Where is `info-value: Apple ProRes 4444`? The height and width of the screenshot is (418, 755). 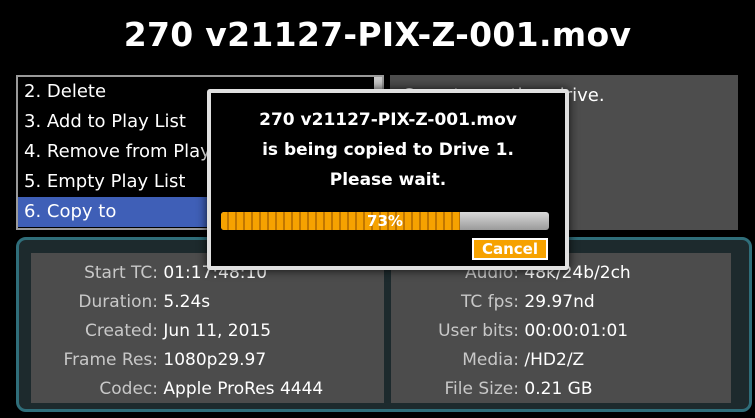
info-value: Apple ProRes 4444 is located at coordinates (243, 389).